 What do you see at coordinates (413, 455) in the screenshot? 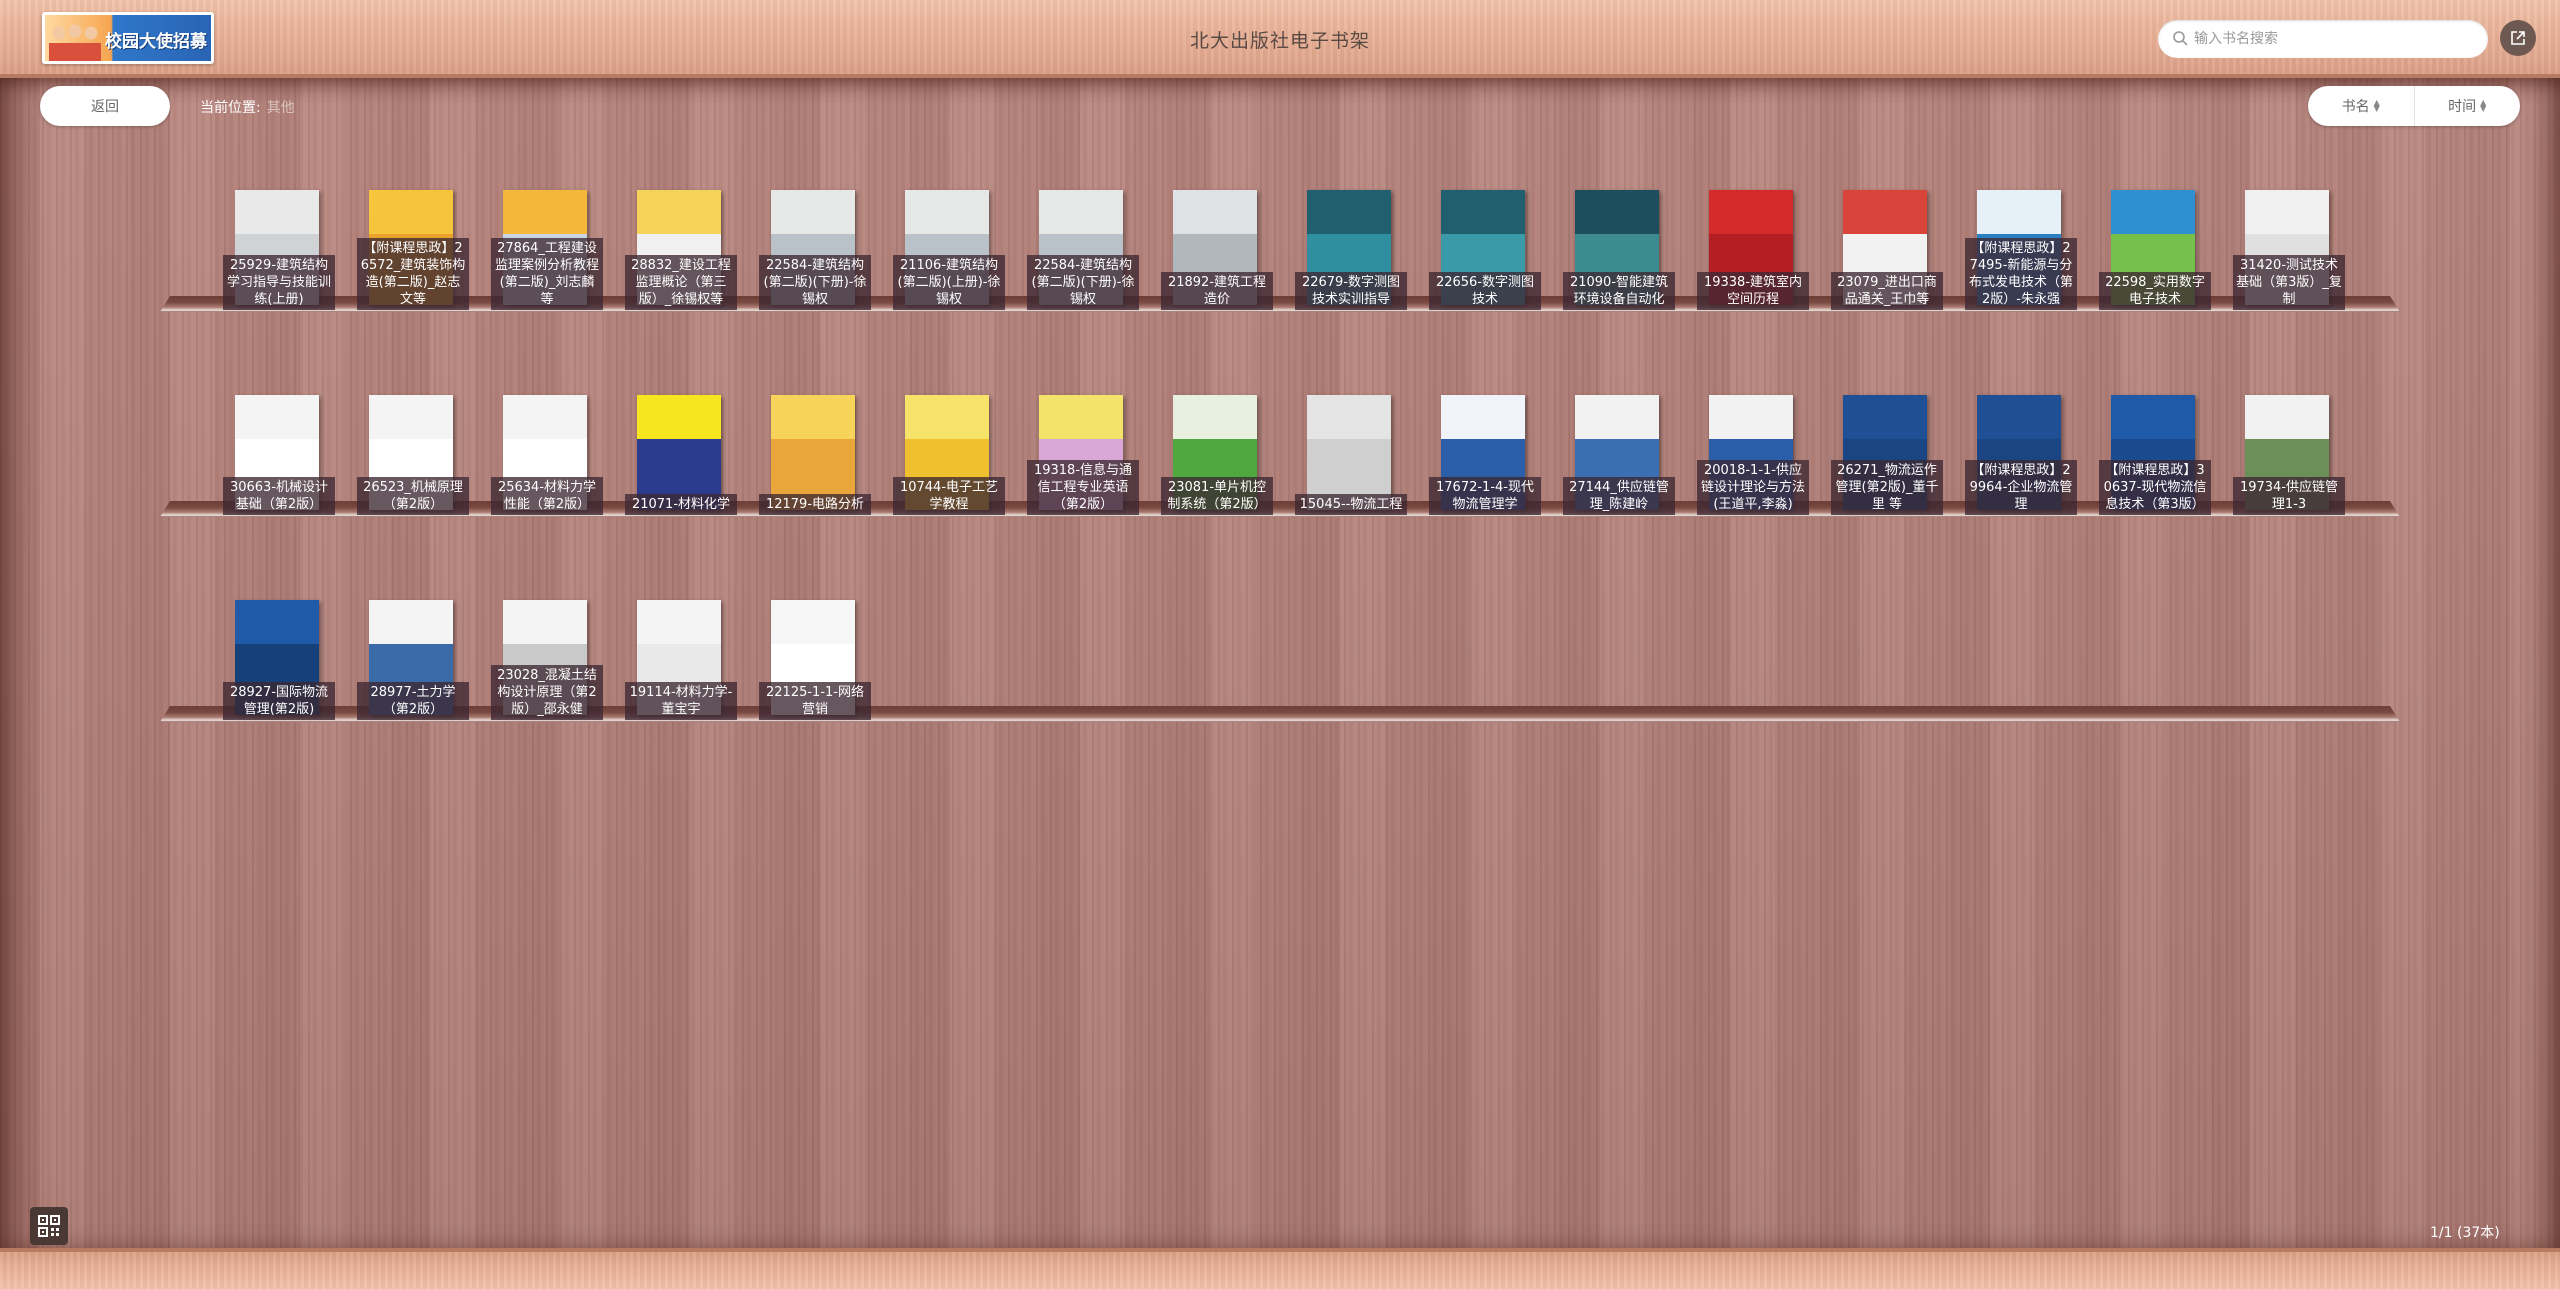
I see `book-item: 26523_机械原理（第2版）` at bounding box center [413, 455].